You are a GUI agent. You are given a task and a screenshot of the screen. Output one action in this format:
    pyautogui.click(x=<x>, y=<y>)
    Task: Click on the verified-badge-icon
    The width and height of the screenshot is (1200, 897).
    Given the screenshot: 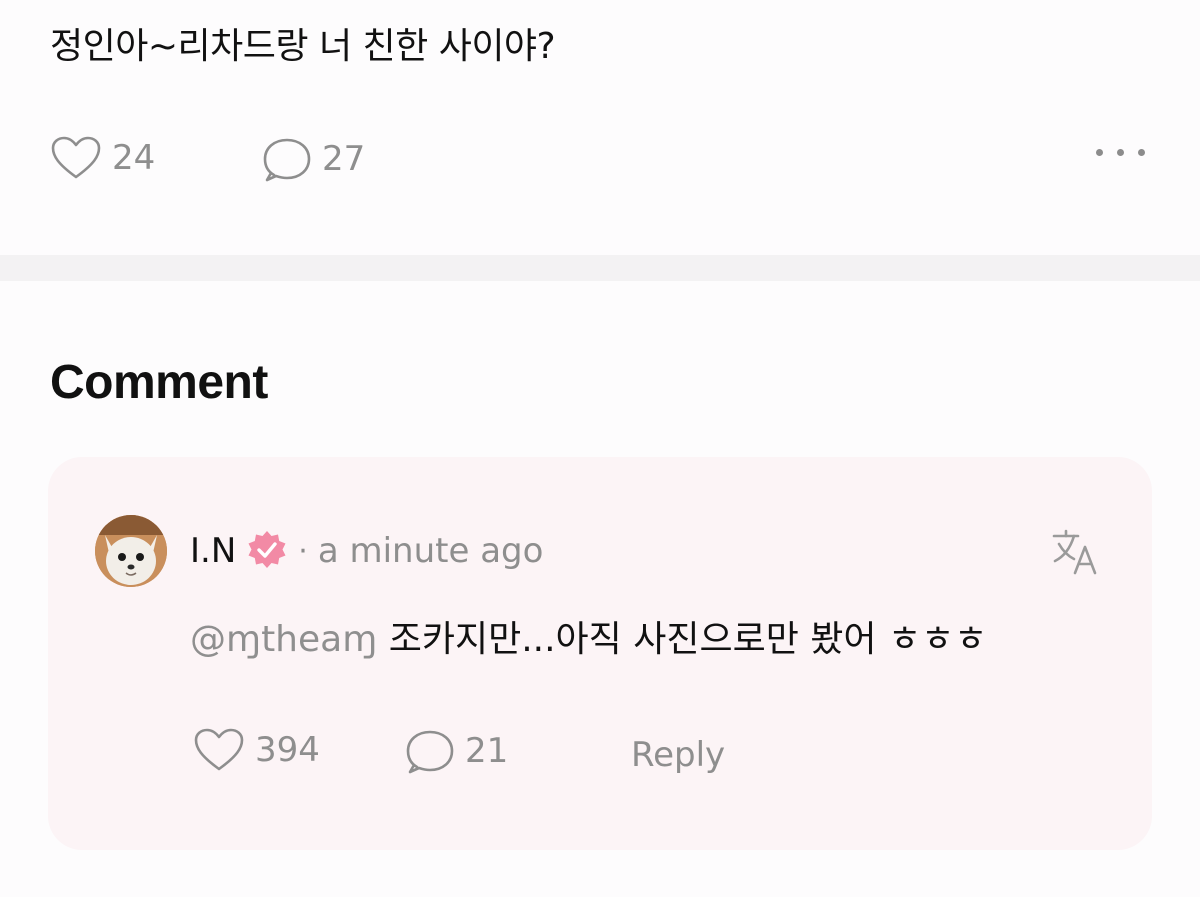 What is the action you would take?
    pyautogui.click(x=267, y=549)
    